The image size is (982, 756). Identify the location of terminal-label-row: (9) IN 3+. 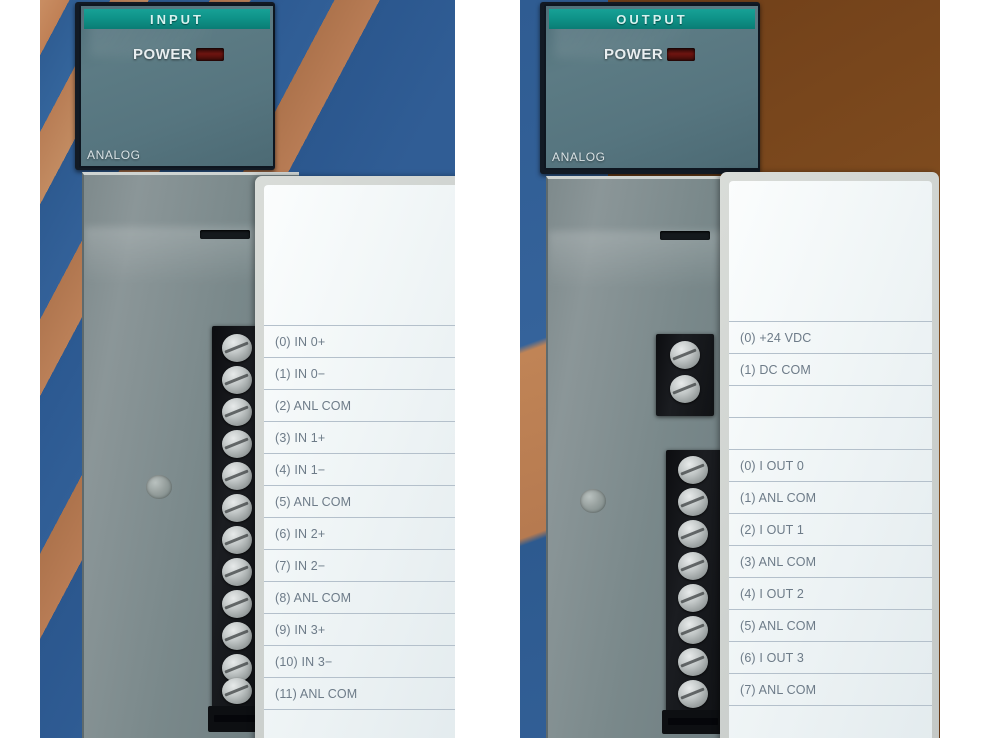
(359, 629).